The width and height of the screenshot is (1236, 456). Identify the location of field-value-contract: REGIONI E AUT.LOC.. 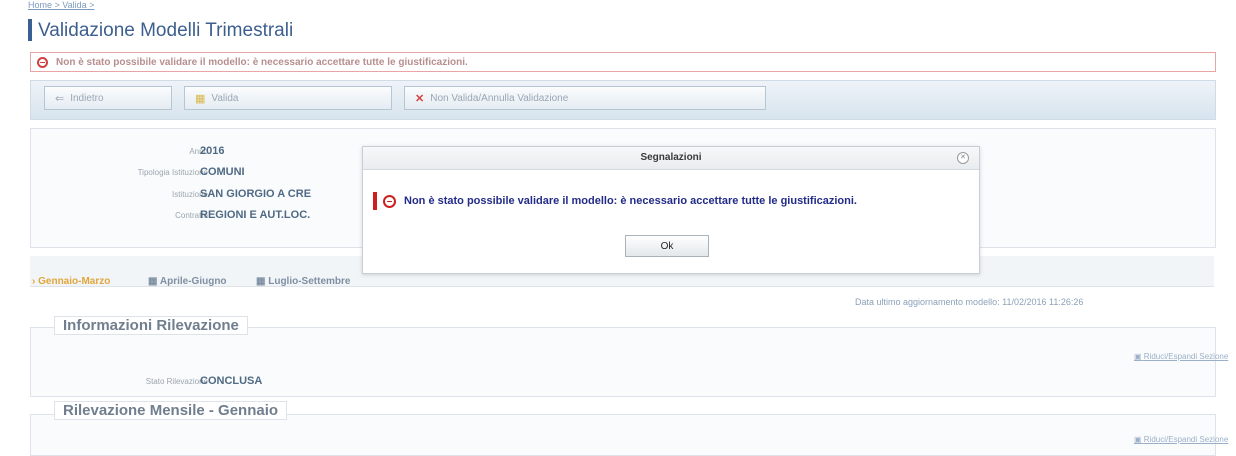
(255, 215).